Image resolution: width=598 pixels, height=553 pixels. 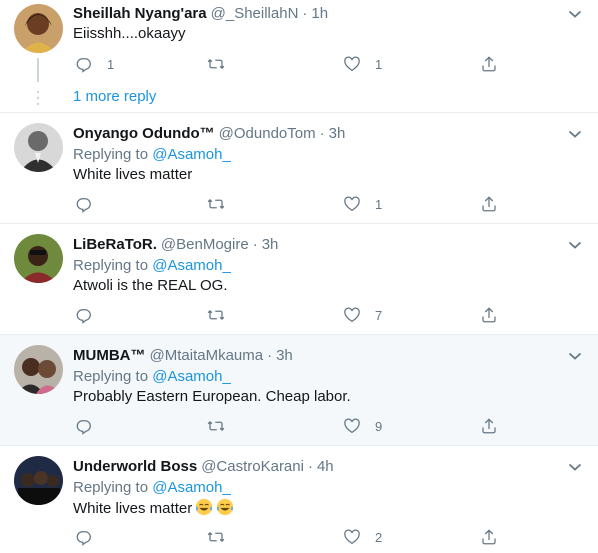 I want to click on like-count: 9, so click(x=379, y=426).